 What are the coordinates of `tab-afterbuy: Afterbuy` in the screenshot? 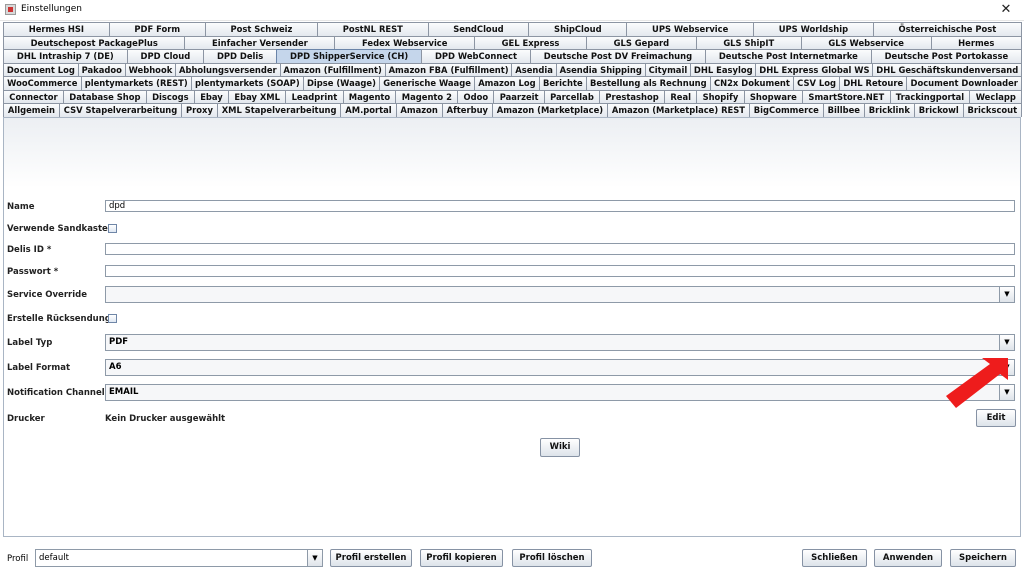 It's located at (467, 110).